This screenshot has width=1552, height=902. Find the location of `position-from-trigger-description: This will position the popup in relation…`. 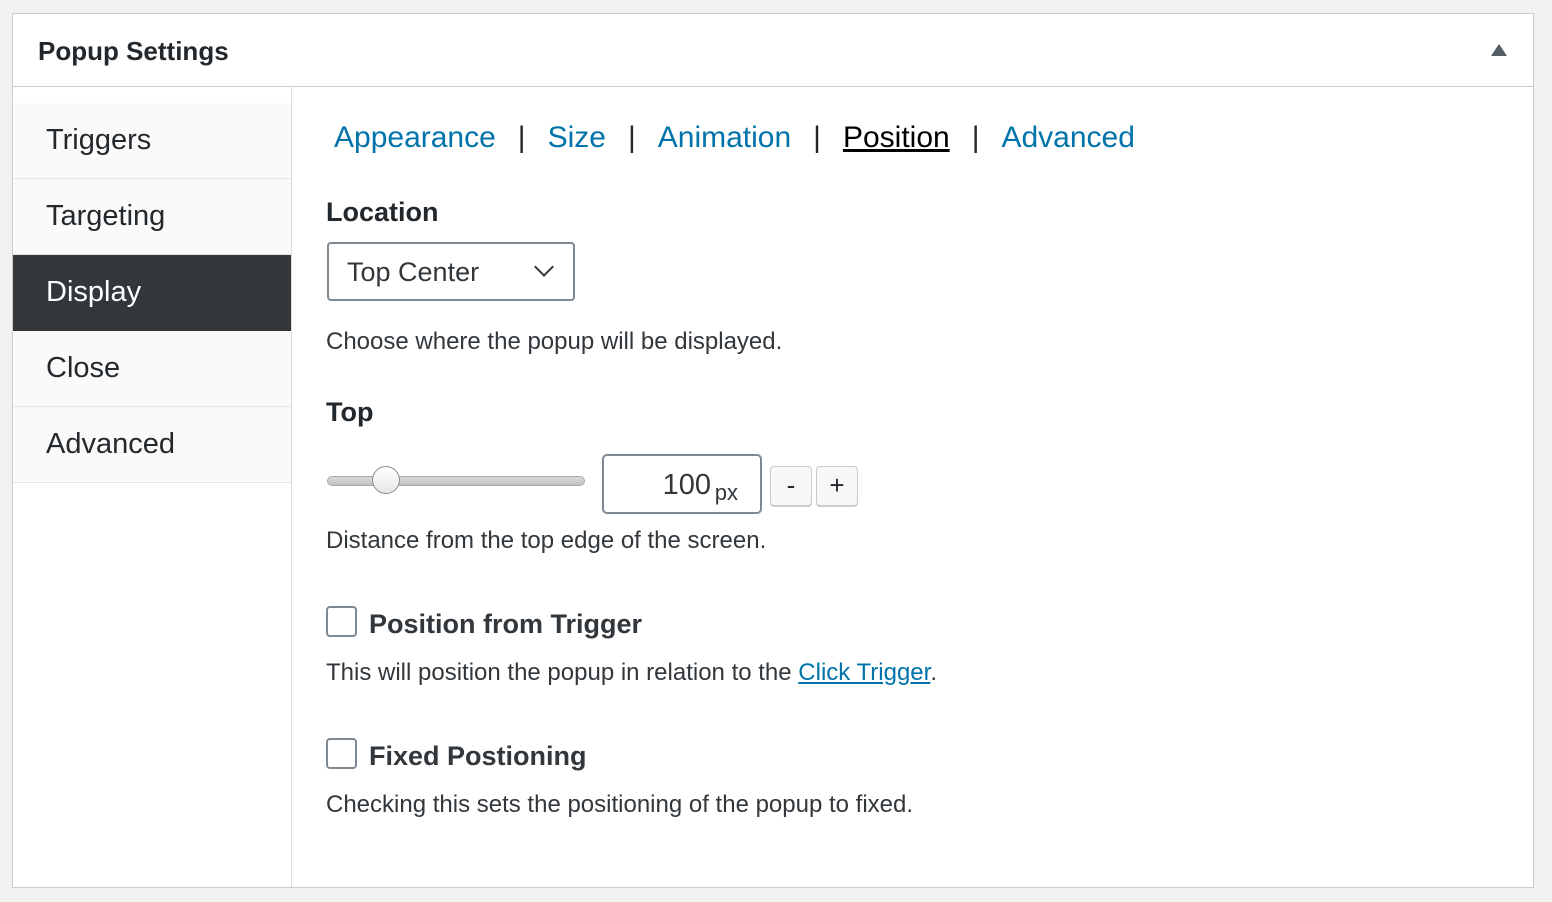

position-from-trigger-description: This will position the popup in relation… is located at coordinates (631, 673).